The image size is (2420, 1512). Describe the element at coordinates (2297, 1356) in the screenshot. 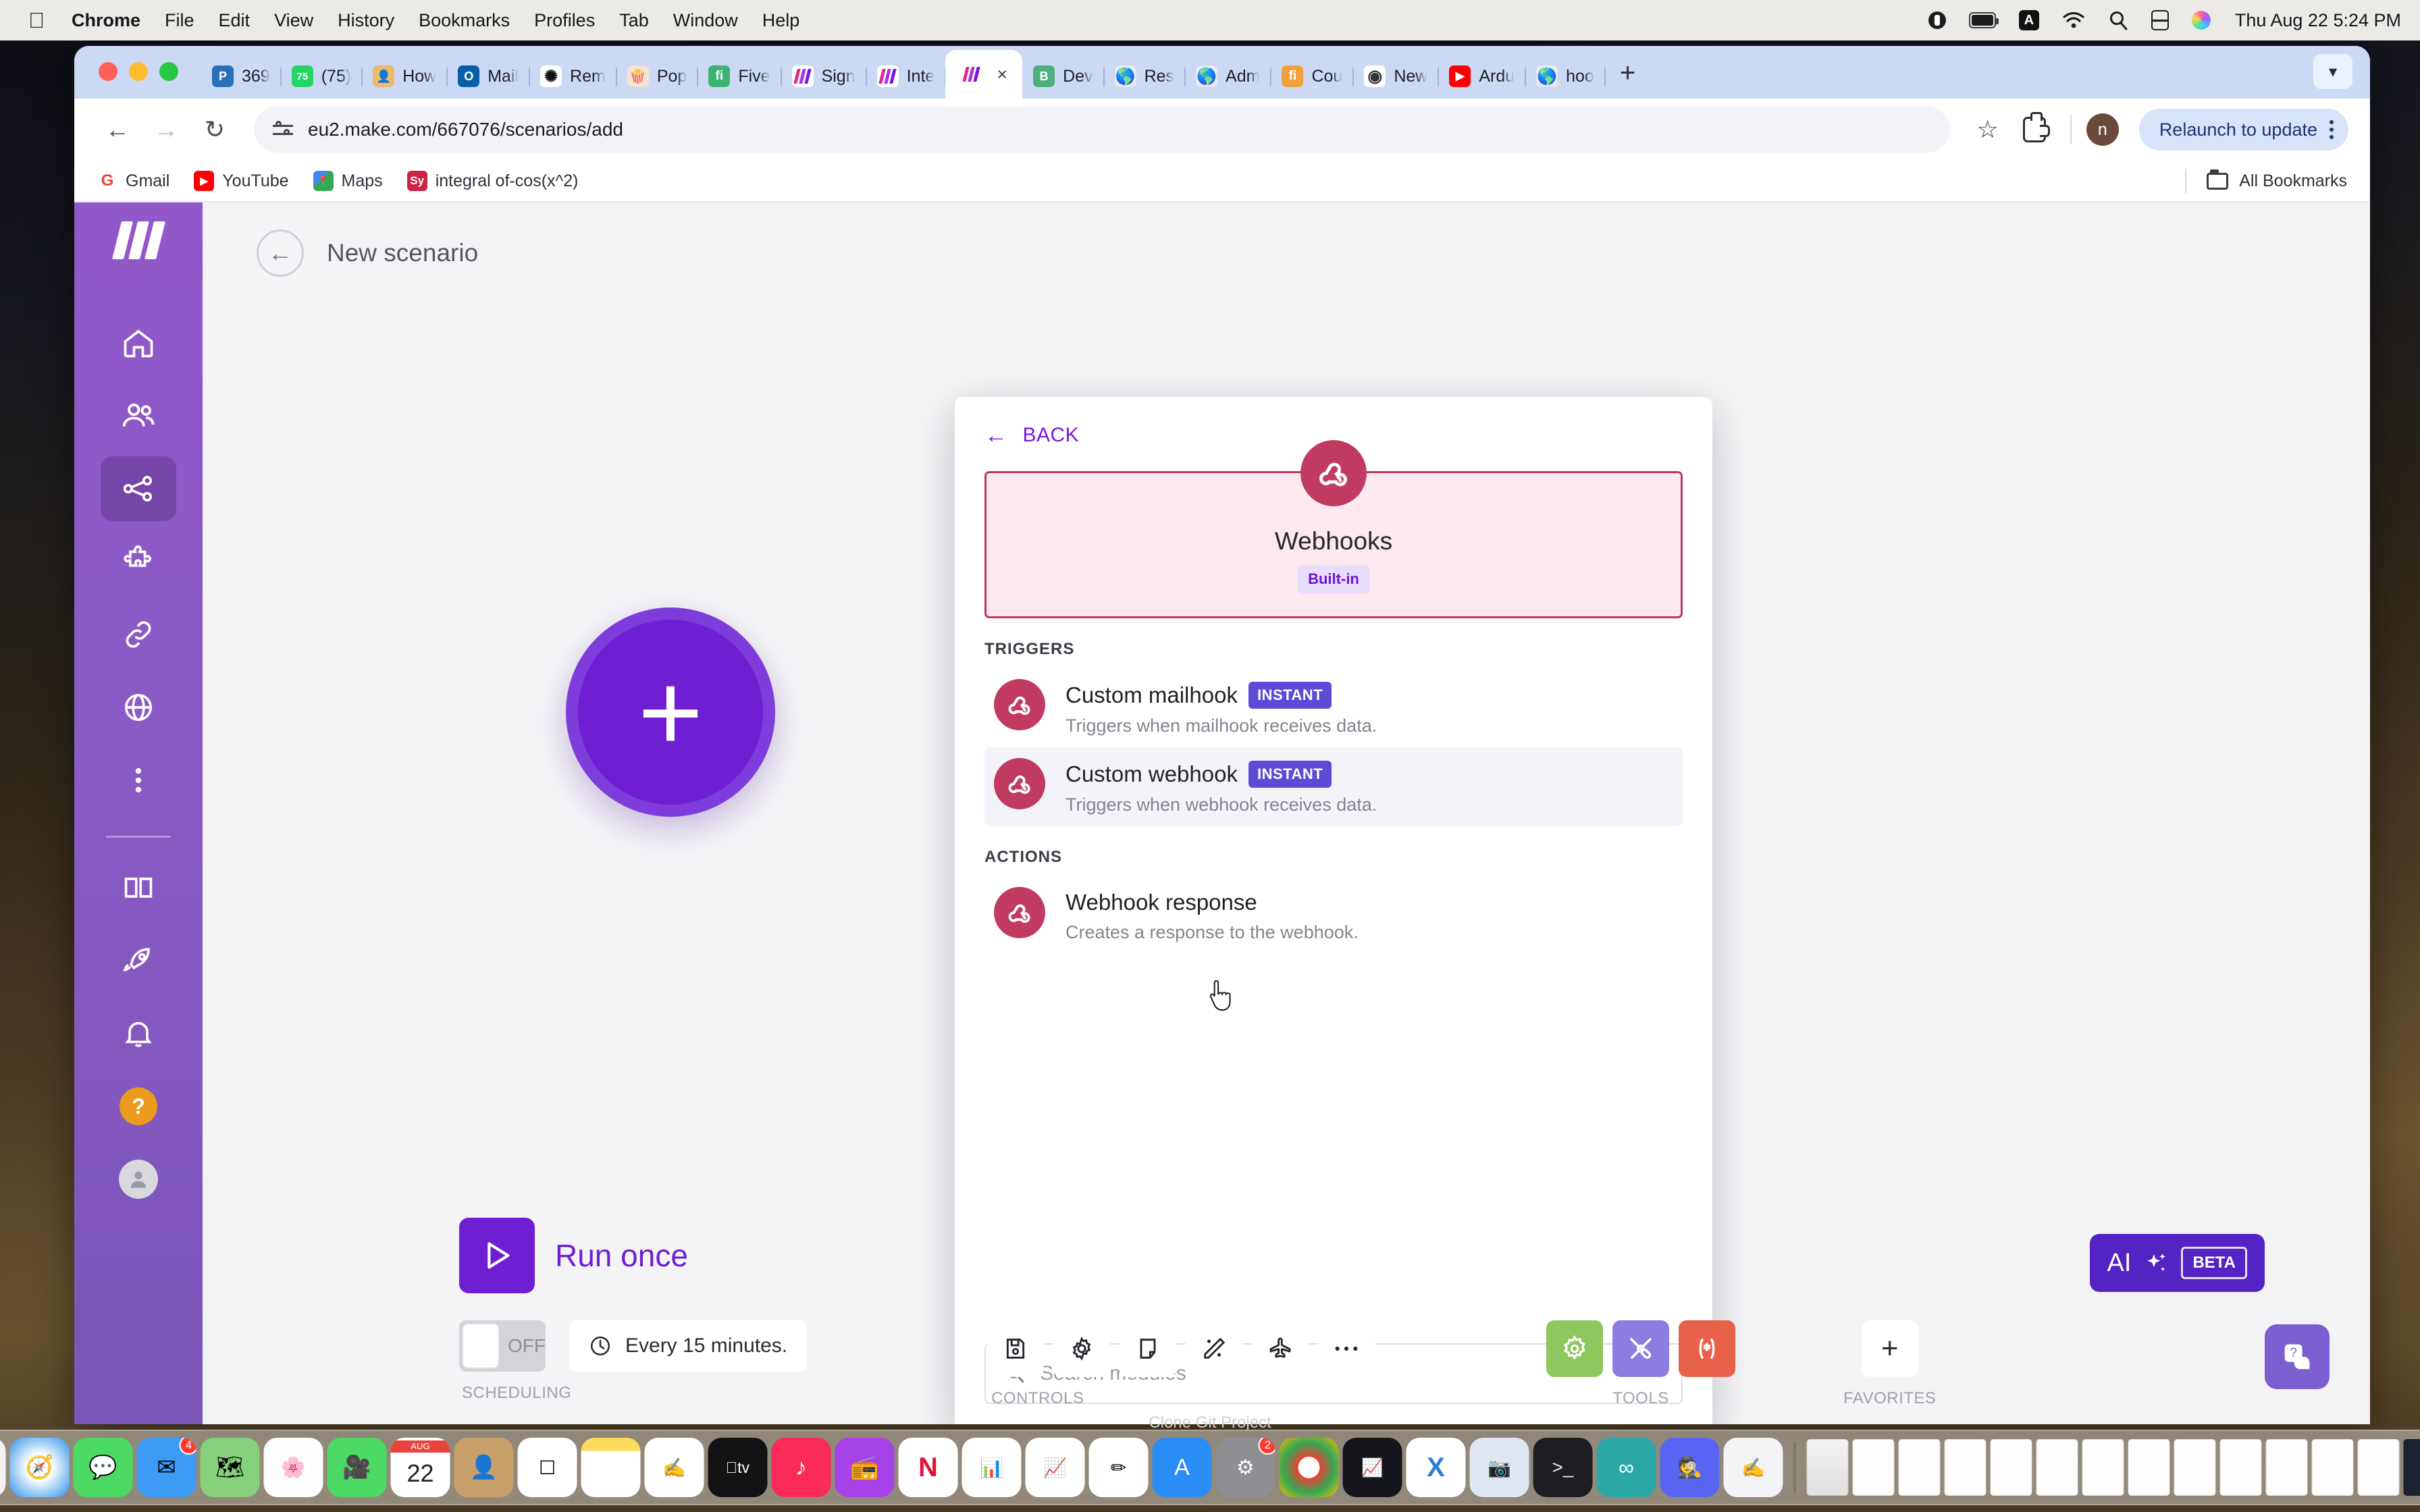

I see `help-fab-button: ?` at that location.